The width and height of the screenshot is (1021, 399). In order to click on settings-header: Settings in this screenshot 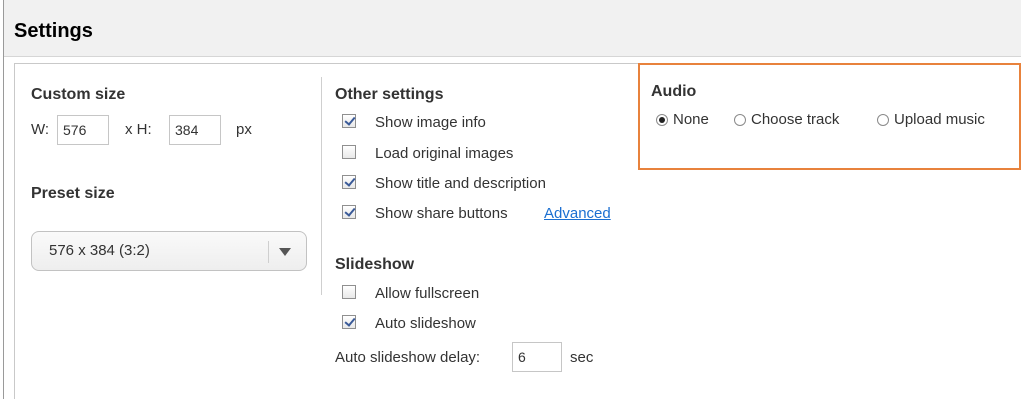, I will do `click(512, 28)`.